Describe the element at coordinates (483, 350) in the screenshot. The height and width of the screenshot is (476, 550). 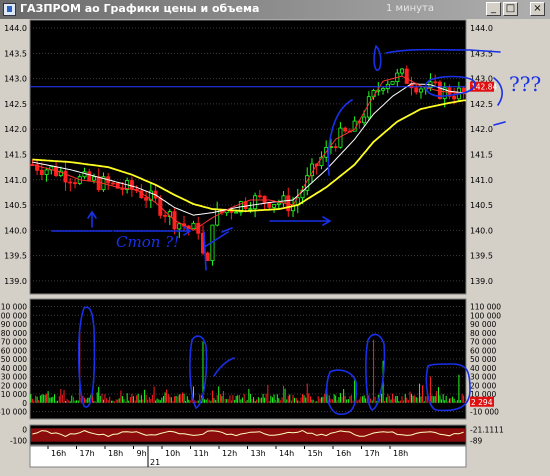
I see `volume-axis-label-right: 60 000` at that location.